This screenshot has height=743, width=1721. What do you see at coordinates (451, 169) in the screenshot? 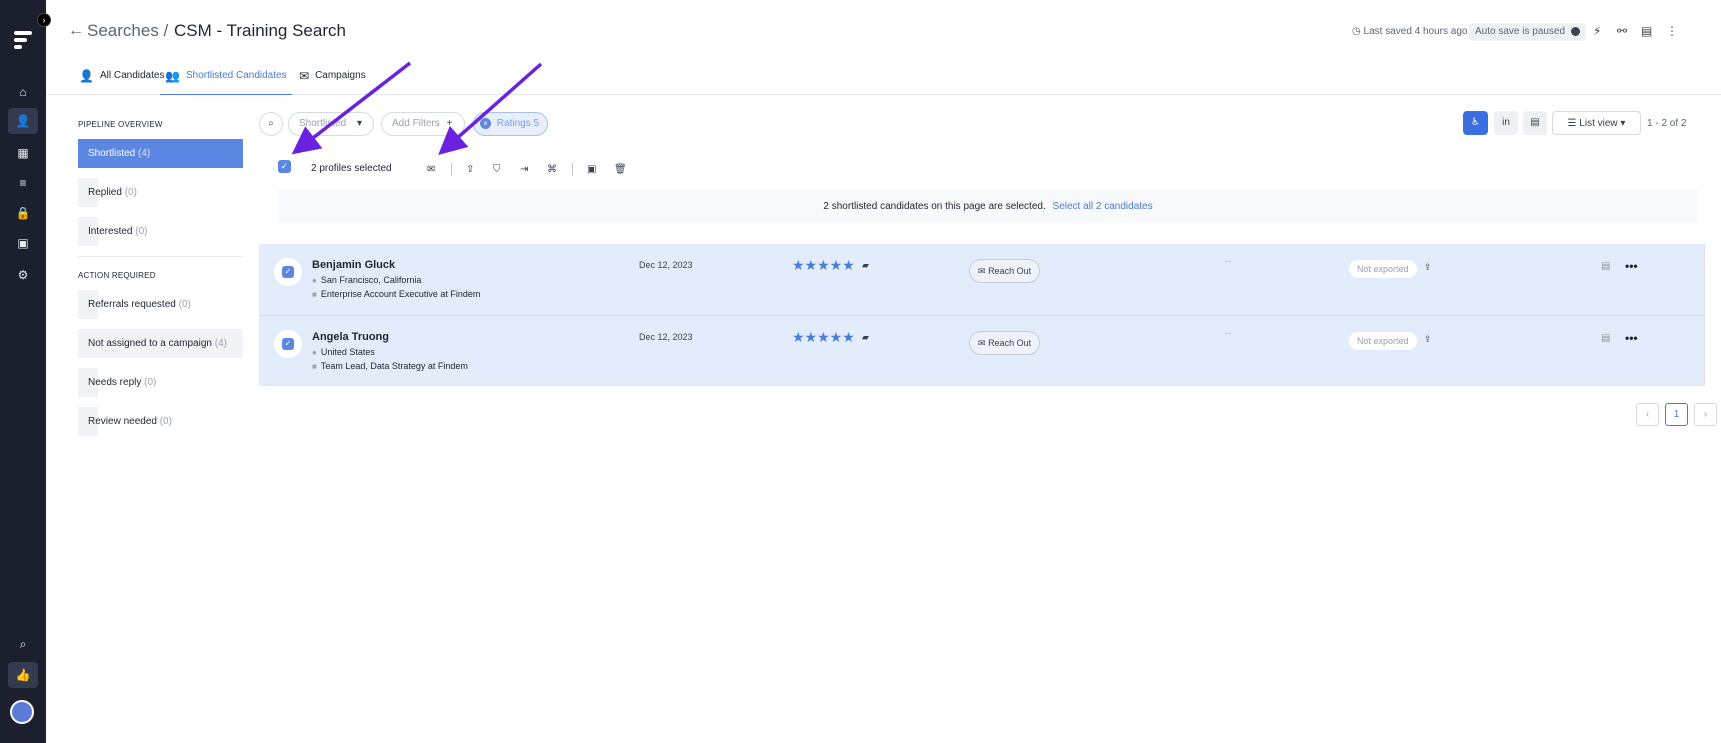
I see `toolbar-separator` at bounding box center [451, 169].